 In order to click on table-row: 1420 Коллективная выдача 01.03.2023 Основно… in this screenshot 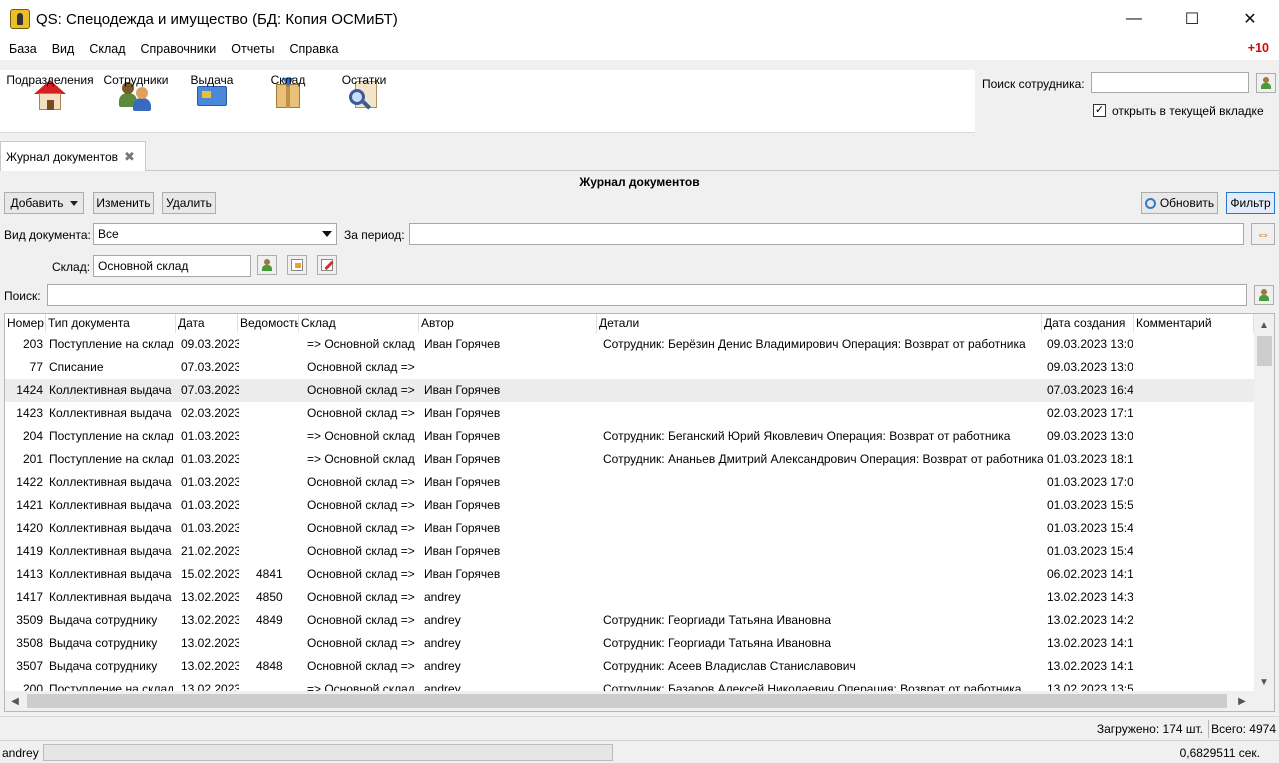, I will do `click(629, 528)`.